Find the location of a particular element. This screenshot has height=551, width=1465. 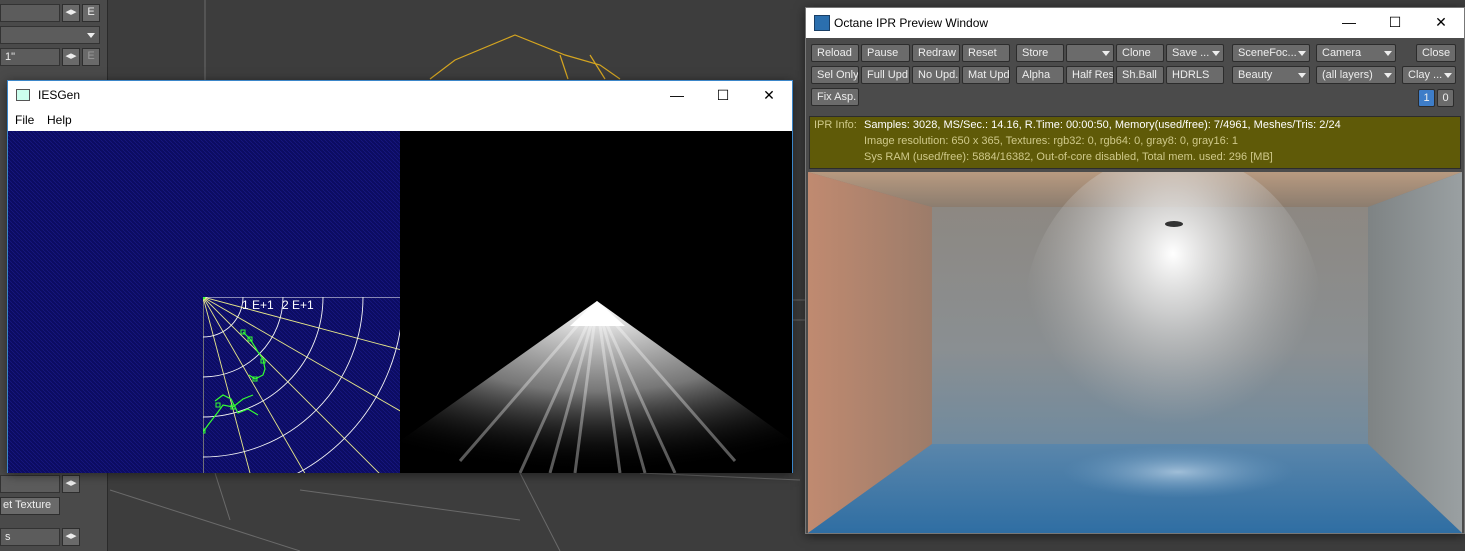

polar-ring-label-2: 2 E+1 is located at coordinates (298, 305).